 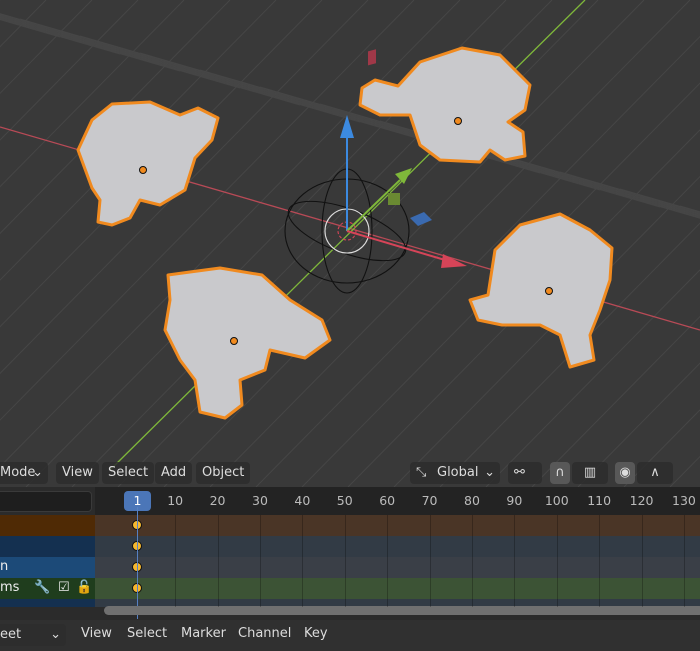 I want to click on menu-channel: Channel, so click(x=264, y=633).